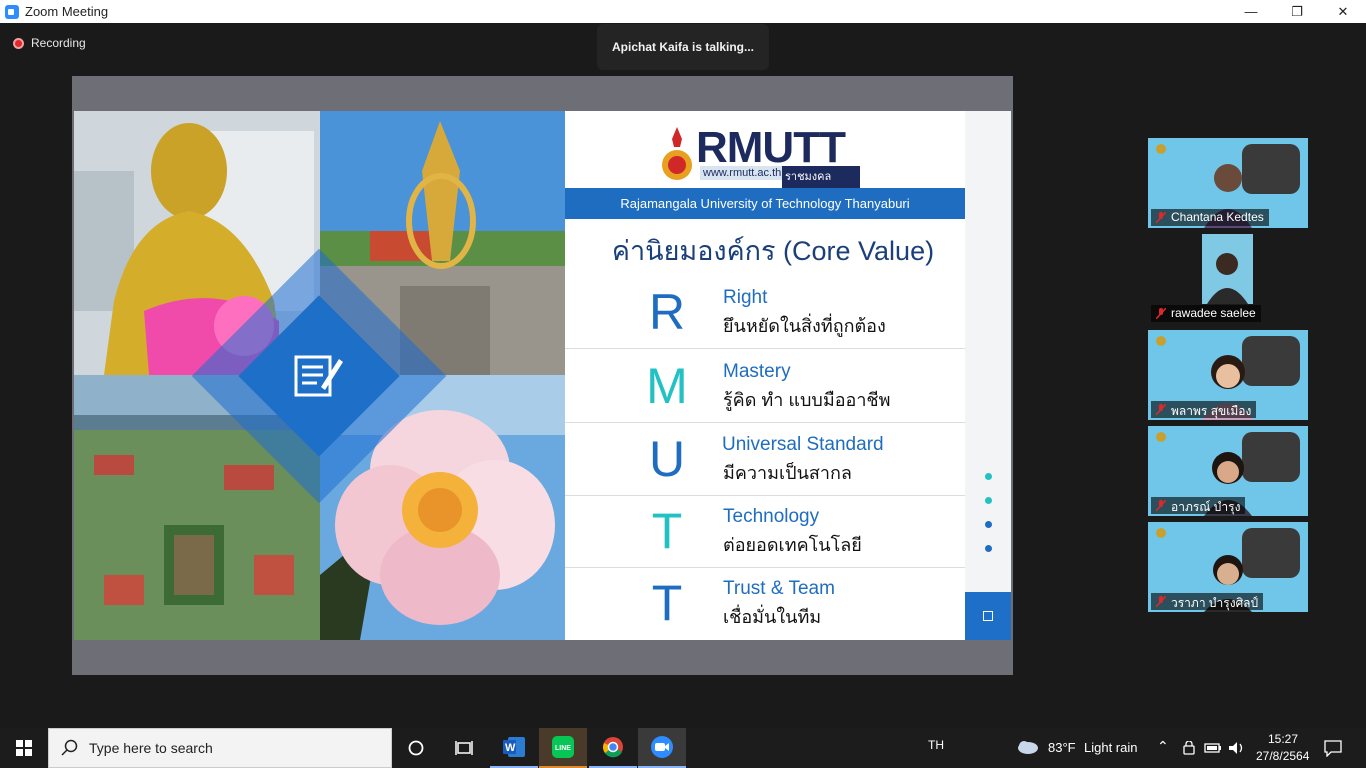 This screenshot has width=1366, height=768. Describe the element at coordinates (1206, 313) in the screenshot. I see `participant-name: rawadee saelee` at that location.